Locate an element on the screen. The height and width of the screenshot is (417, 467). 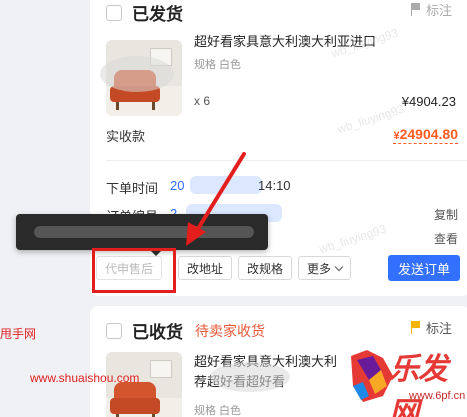
order-time-clock: 14:10 is located at coordinates (274, 185).